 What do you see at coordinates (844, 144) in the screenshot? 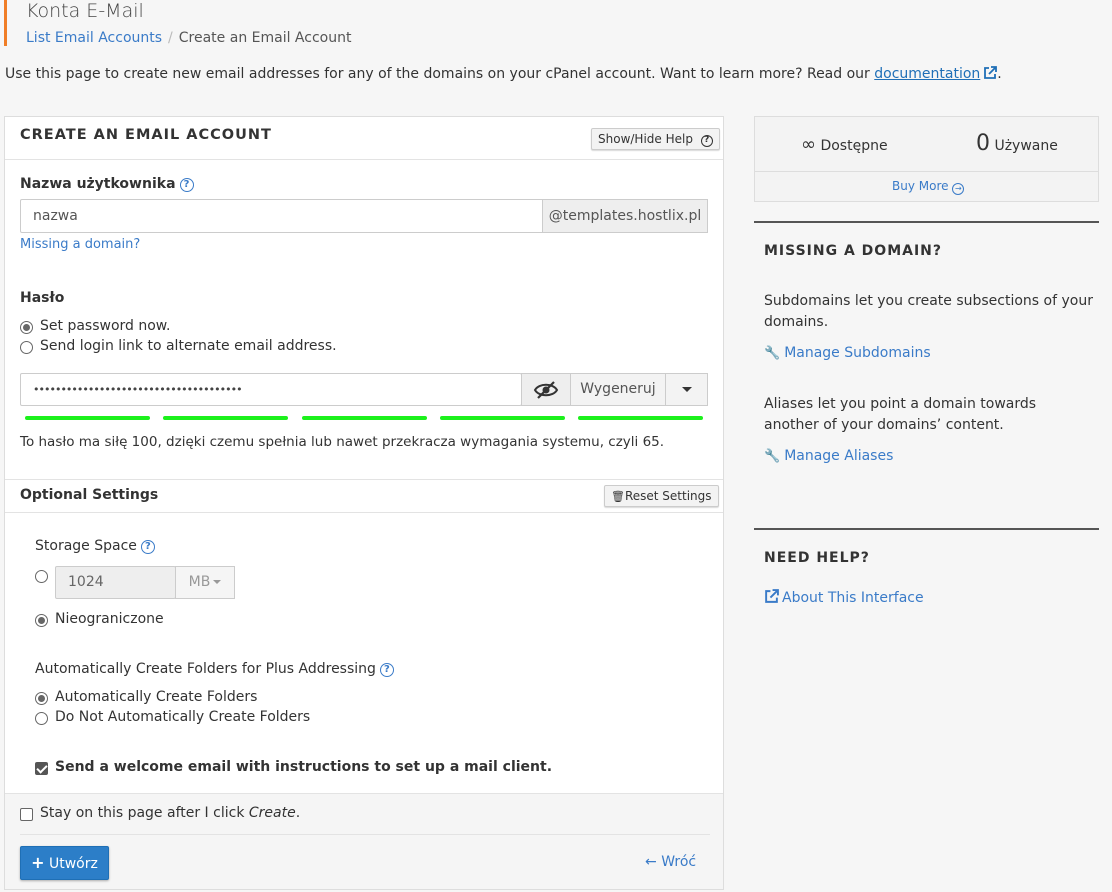
I see `available-stat: ∞ Dostępne` at bounding box center [844, 144].